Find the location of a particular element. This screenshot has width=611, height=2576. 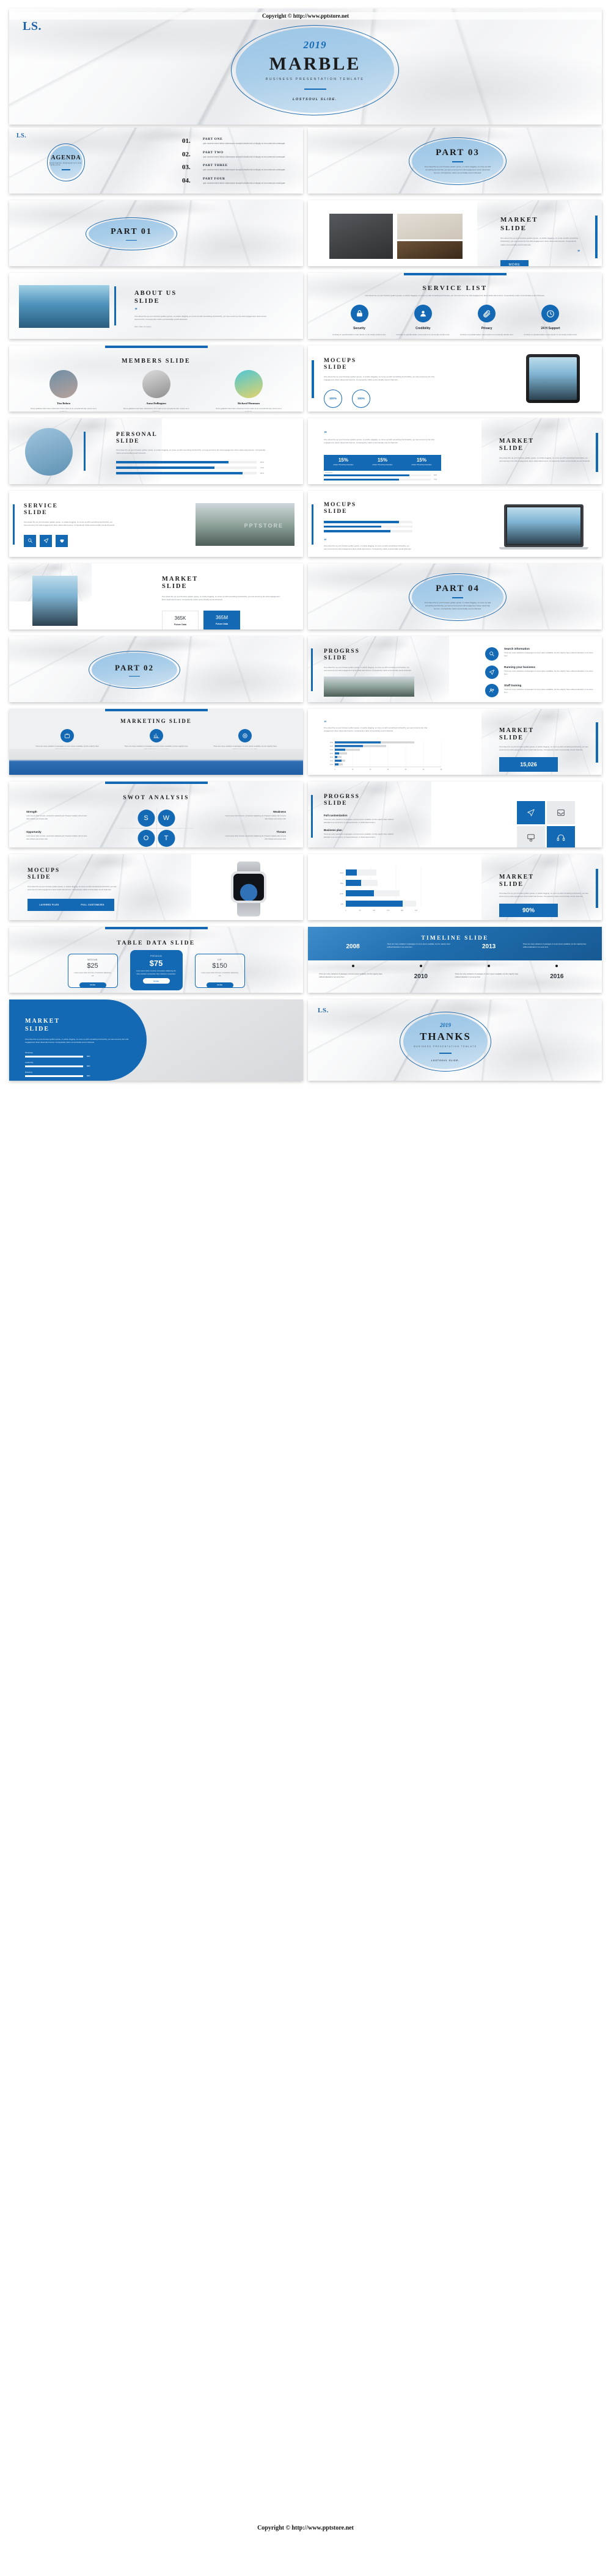

desk-title-2: SLIDE is located at coordinates (37, 1029).